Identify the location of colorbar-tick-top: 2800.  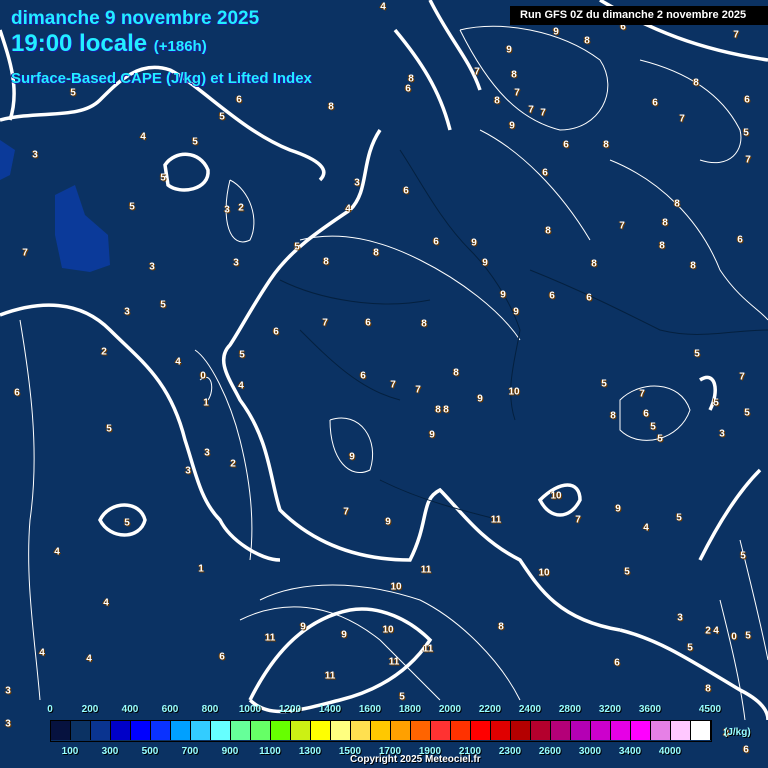
(570, 709).